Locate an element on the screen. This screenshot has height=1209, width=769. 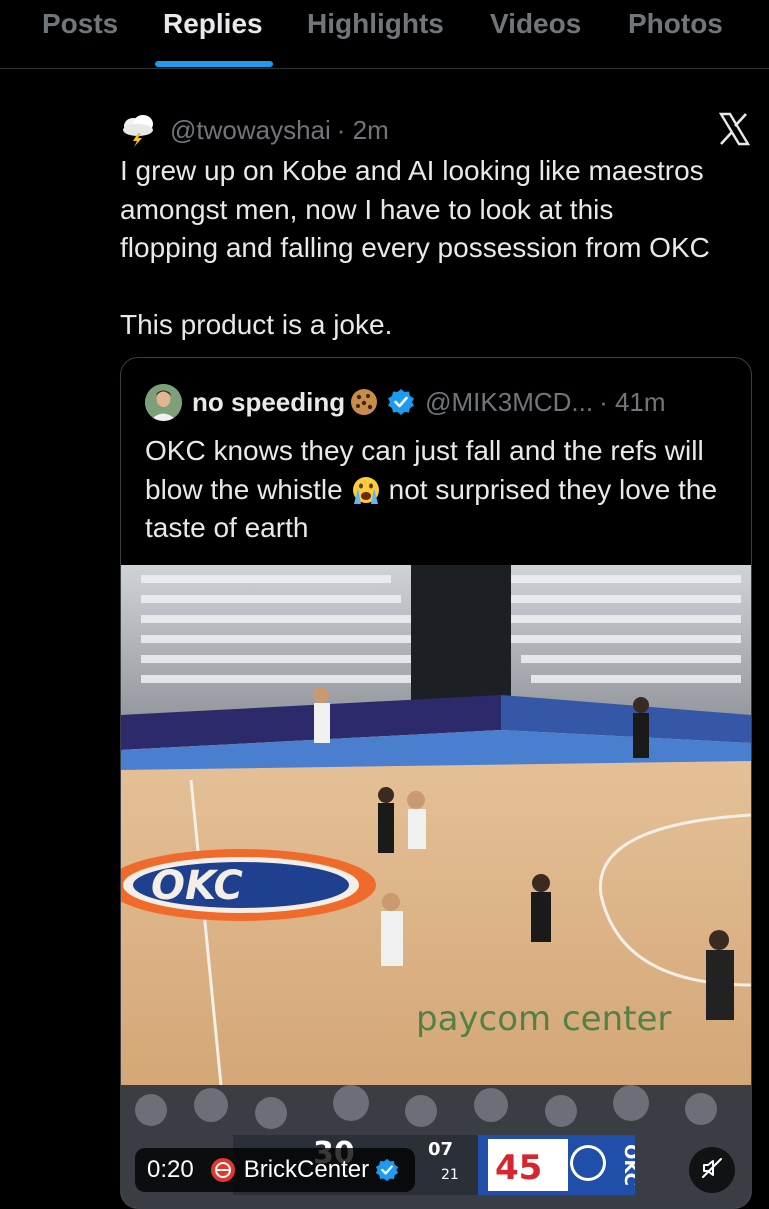
quote-author-name: no speeding is located at coordinates (268, 402).